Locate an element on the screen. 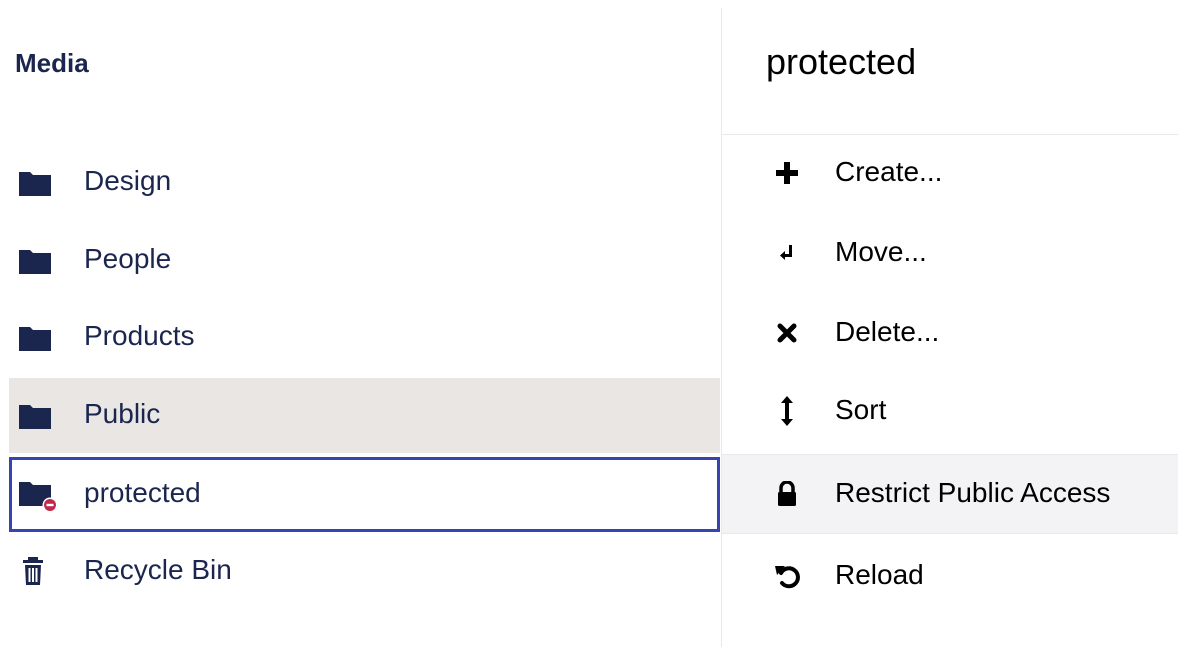 This screenshot has width=1178, height=647. protected-folder-icon is located at coordinates (38, 497).